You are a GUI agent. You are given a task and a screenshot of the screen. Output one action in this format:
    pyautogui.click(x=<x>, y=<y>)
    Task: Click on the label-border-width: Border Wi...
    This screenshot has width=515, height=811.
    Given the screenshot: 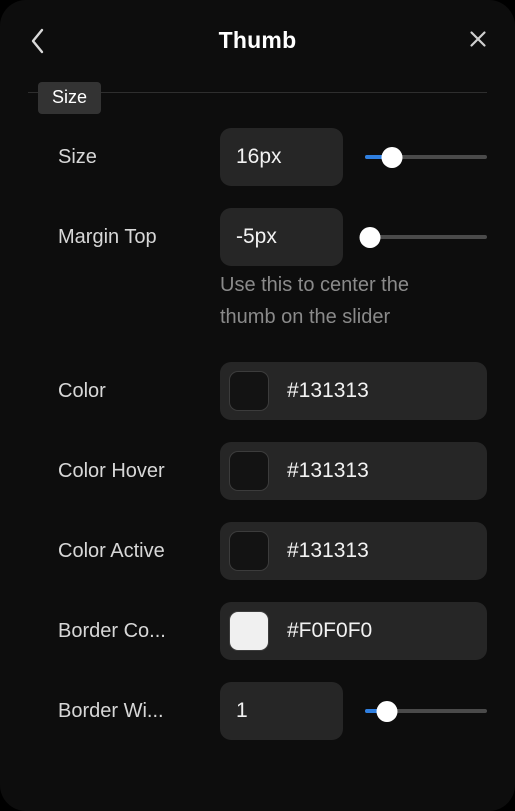 What is the action you would take?
    pyautogui.click(x=111, y=710)
    